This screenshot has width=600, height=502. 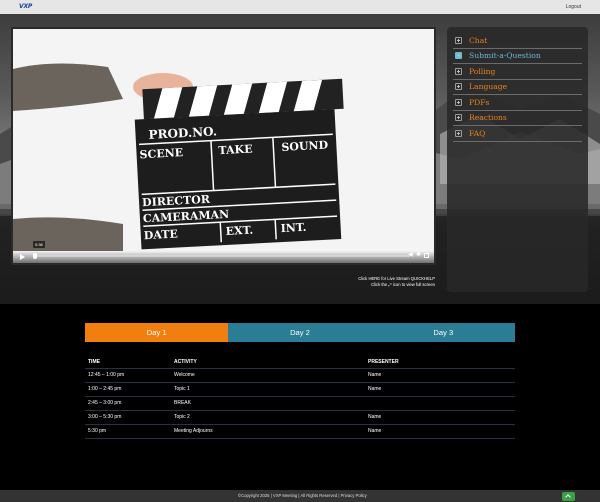 What do you see at coordinates (105, 403) in the screenshot?
I see `cell-time: 2:45 – 3:00 pm` at bounding box center [105, 403].